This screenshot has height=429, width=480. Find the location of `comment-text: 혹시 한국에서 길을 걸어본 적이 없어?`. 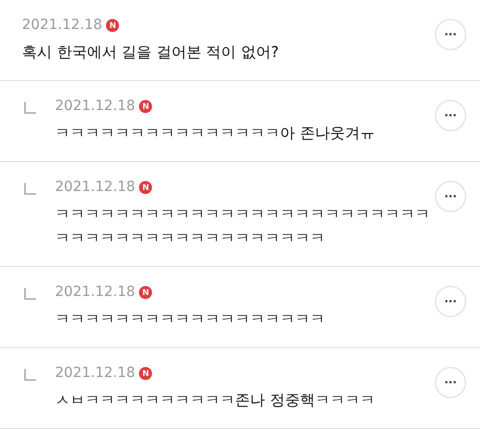

comment-text: 혹시 한국에서 길을 걸어본 적이 없어? is located at coordinates (151, 52).